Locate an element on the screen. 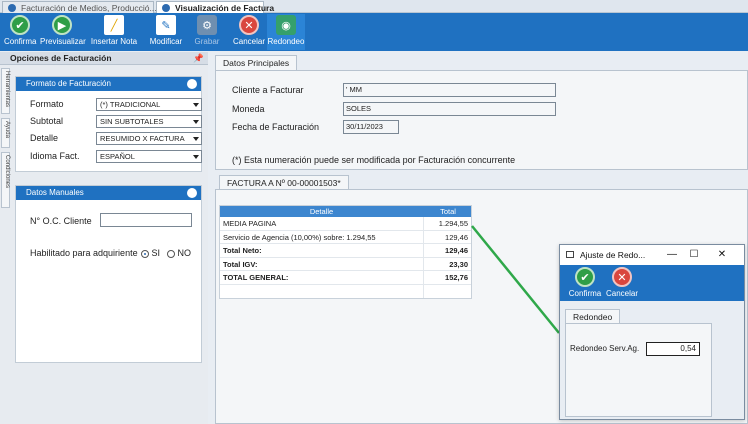  options-panel-header: Opciones de Facturación 📌 is located at coordinates (104, 58).